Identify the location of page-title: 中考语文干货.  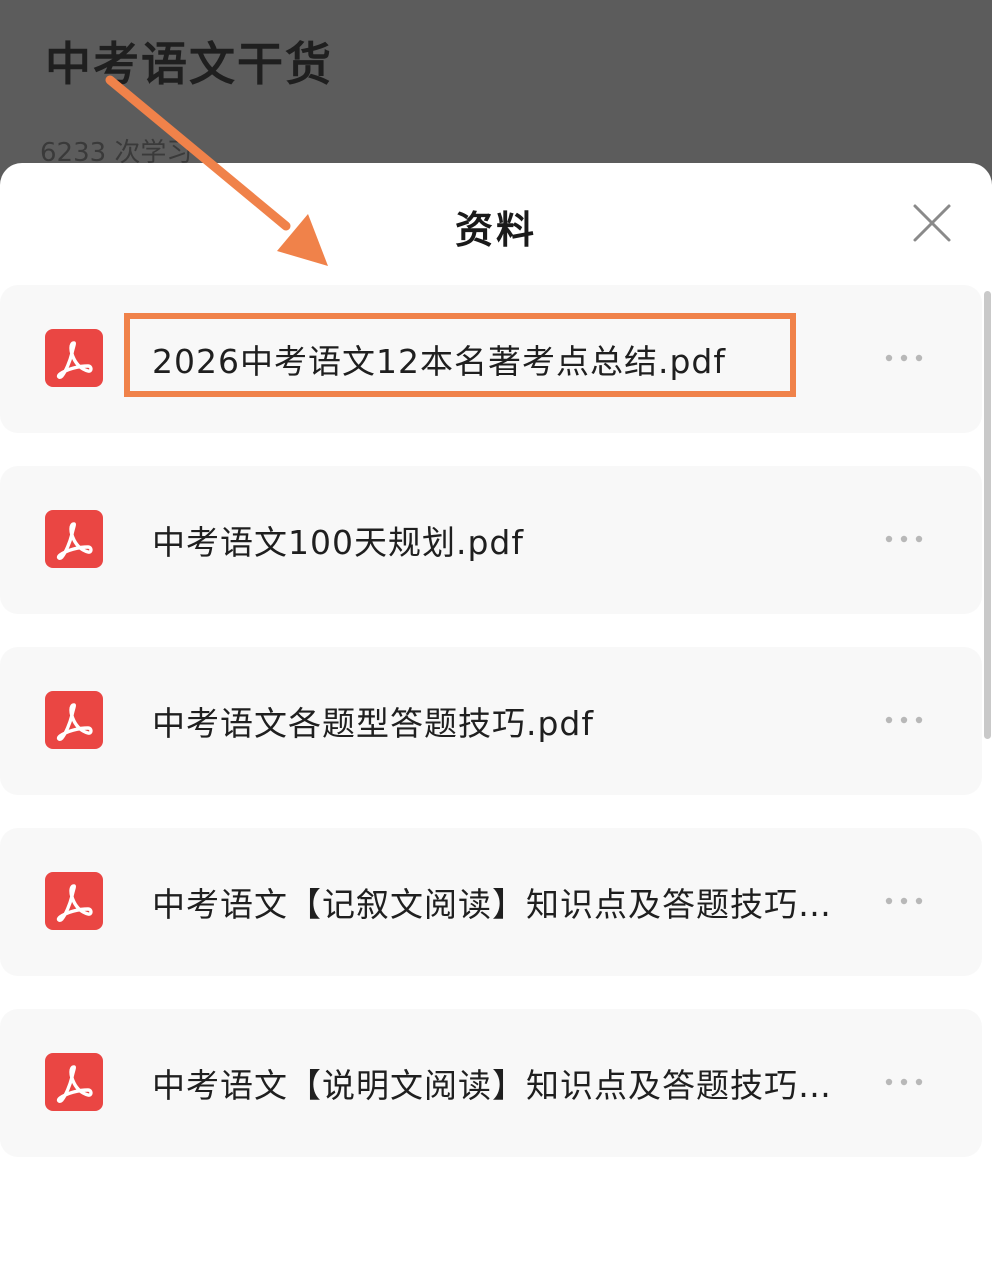
(189, 64).